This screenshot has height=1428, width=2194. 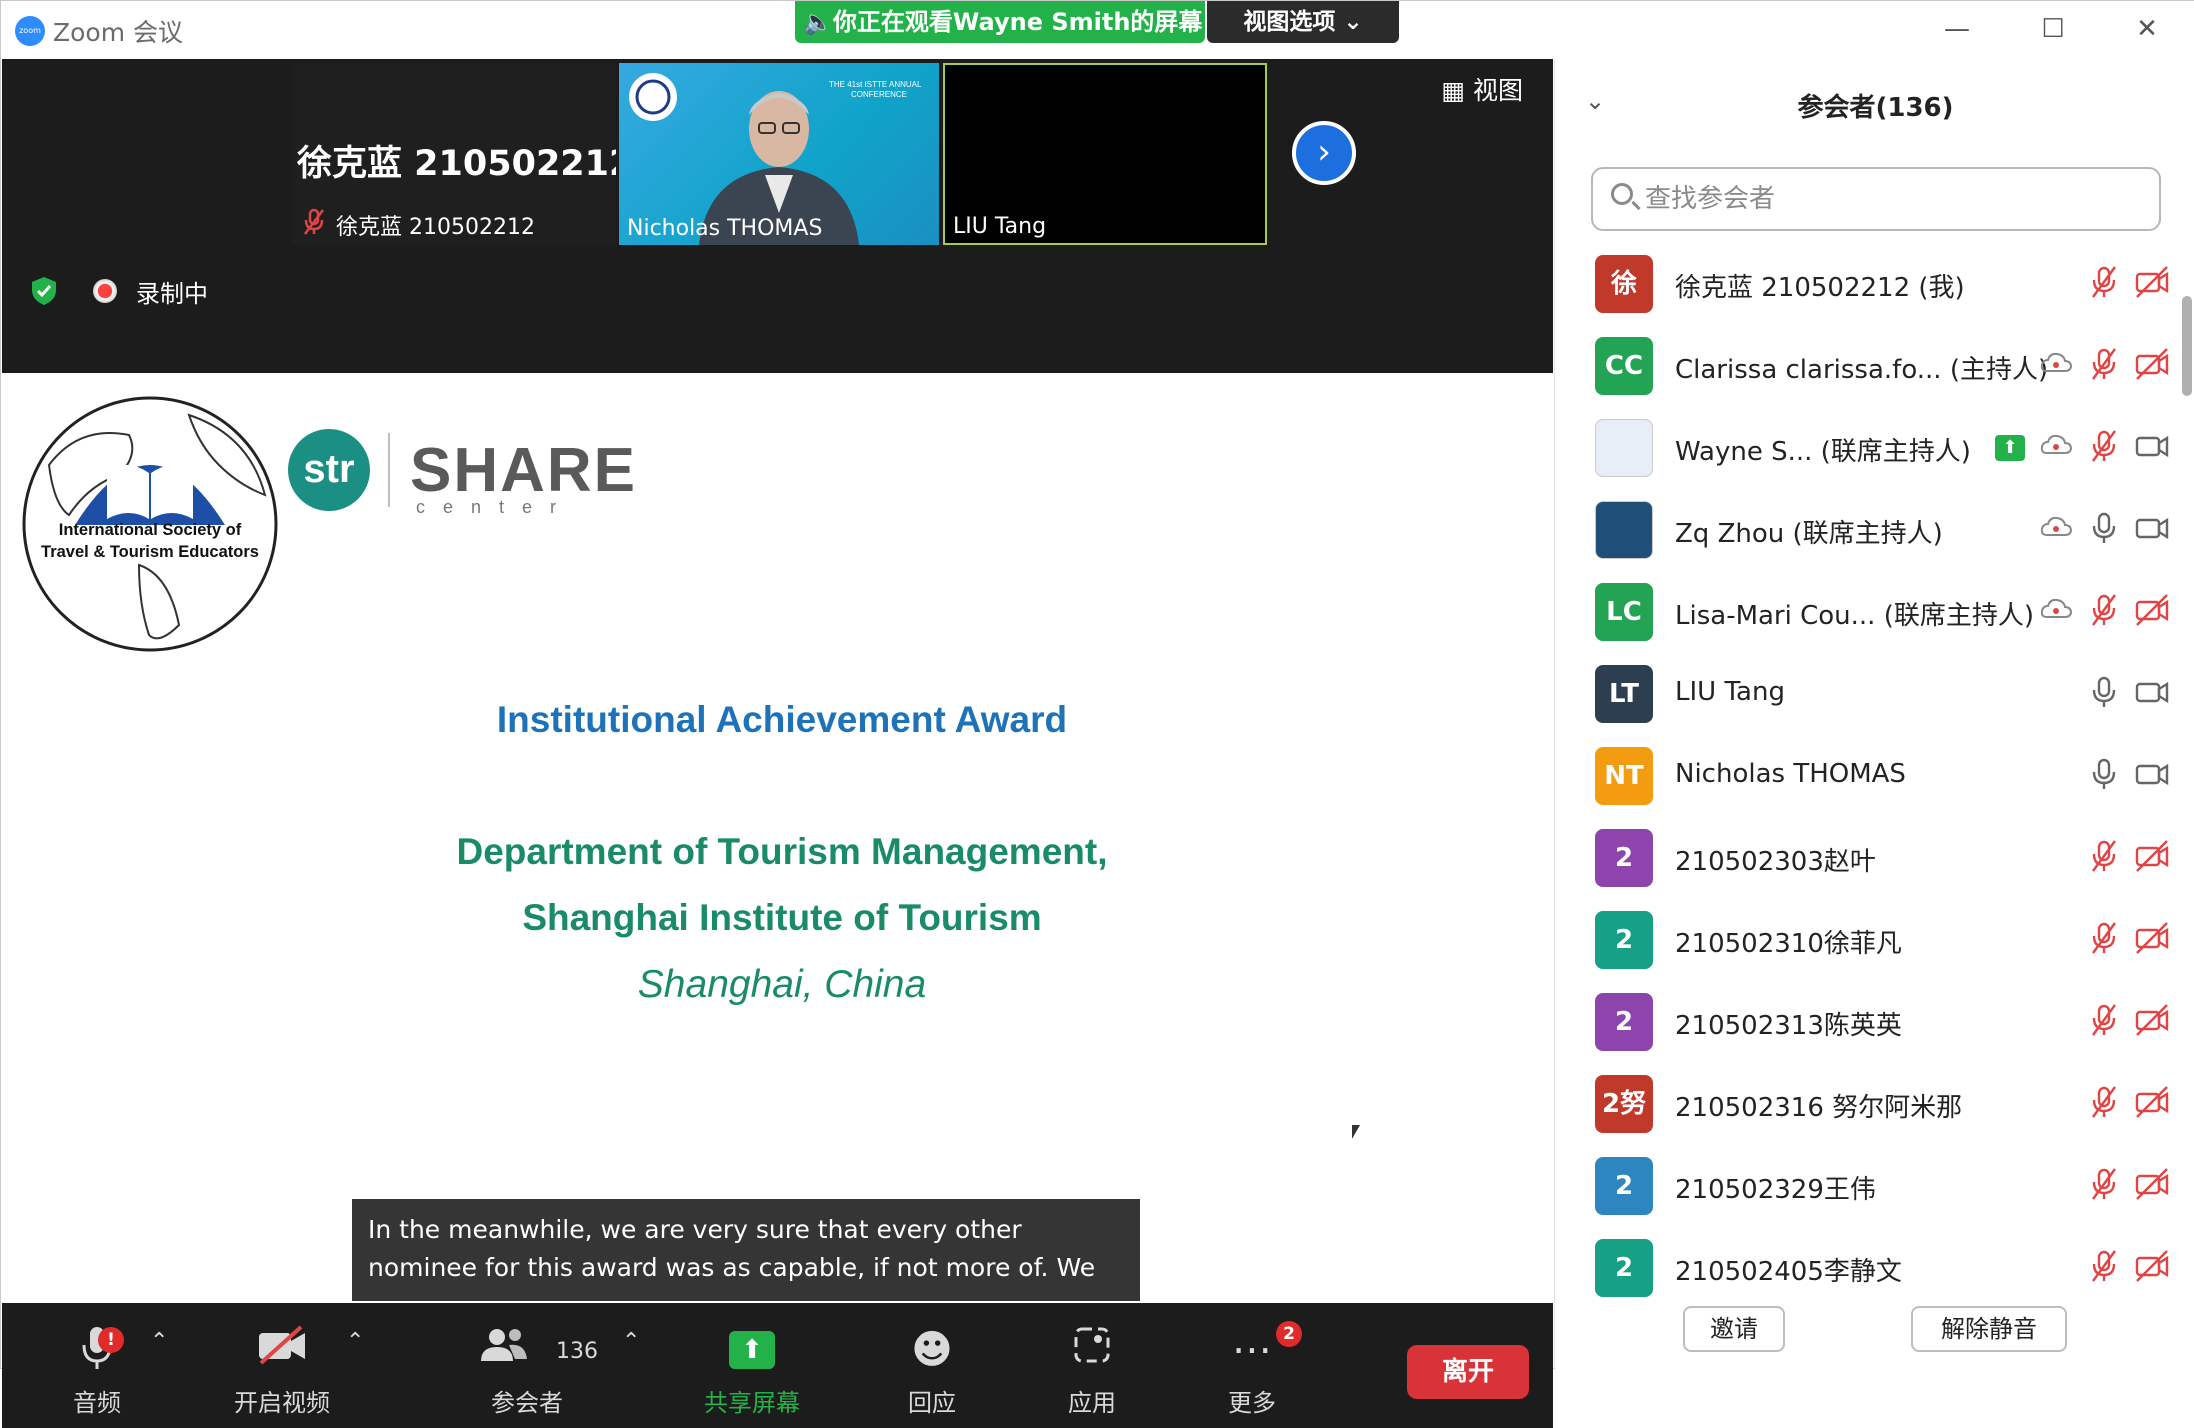 I want to click on participant-name: Lisa-Mari Cou... (联席主持人), so click(x=1854, y=616).